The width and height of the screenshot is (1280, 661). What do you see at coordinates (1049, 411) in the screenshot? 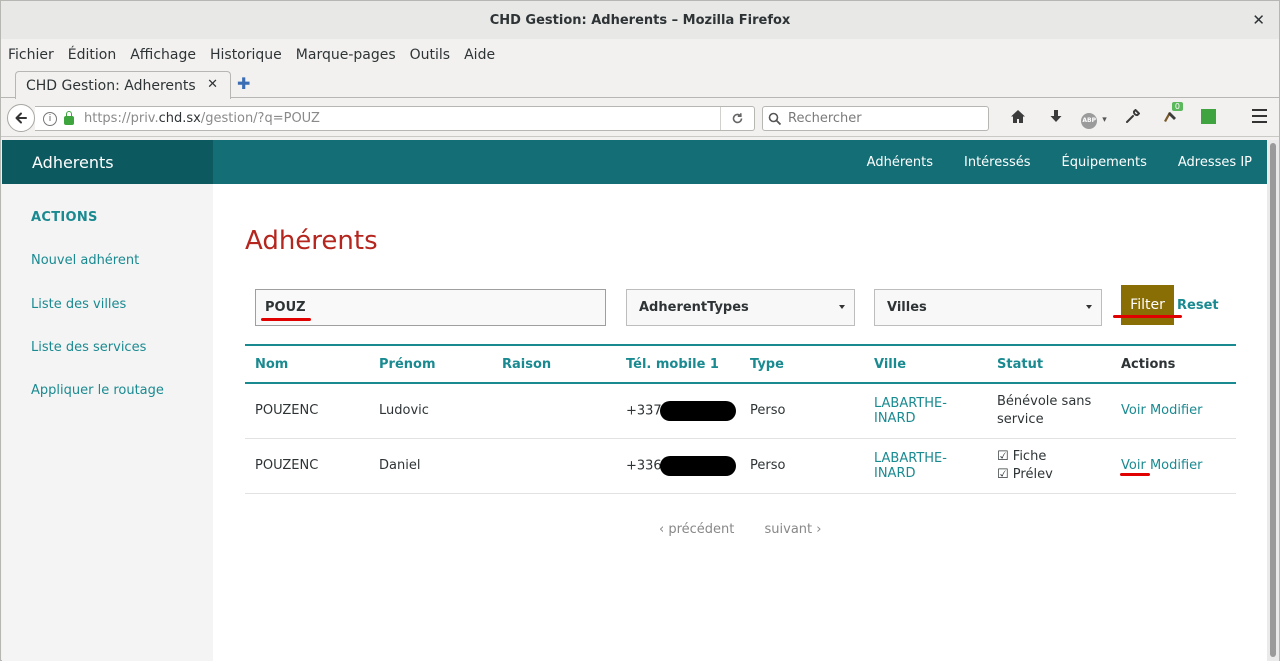
I see `cell-statut: Bénévole sans service` at bounding box center [1049, 411].